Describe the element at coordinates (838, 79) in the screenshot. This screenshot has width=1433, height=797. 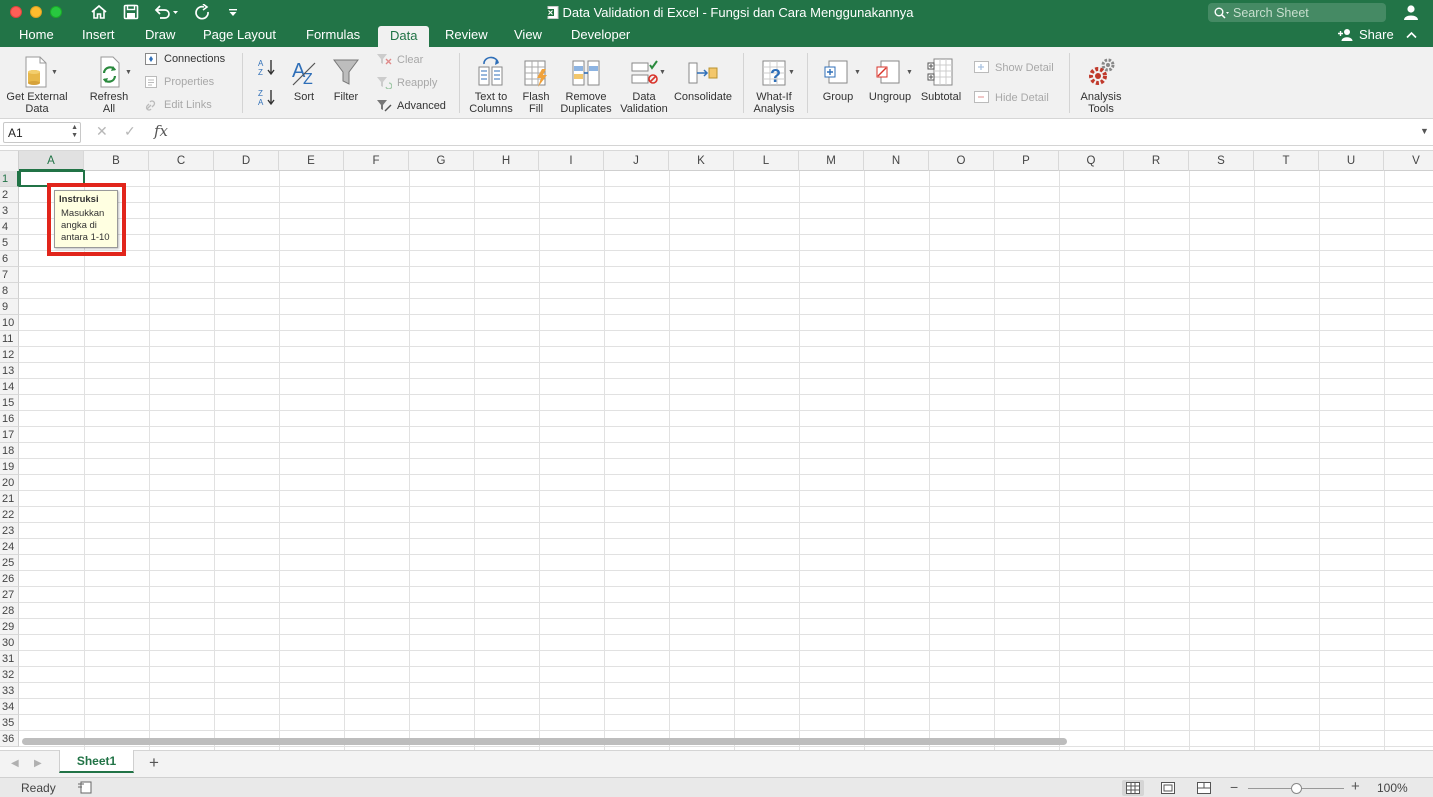
I see `group-button: Group` at that location.